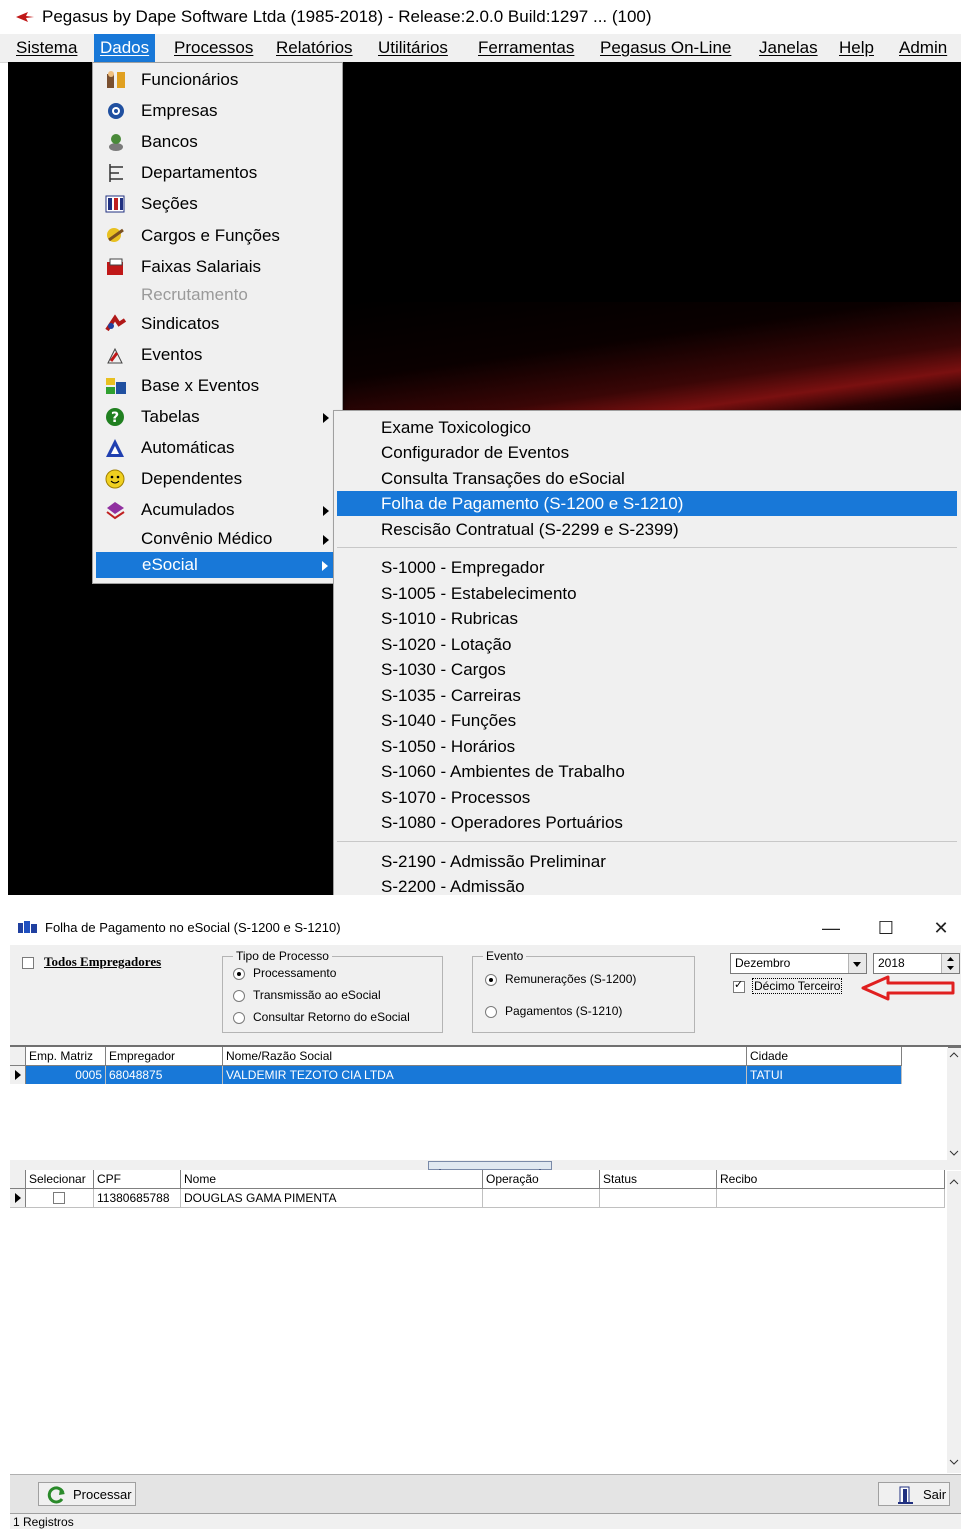  What do you see at coordinates (647, 771) in the screenshot?
I see `submenu-item-s1060: S-1060 - Ambientes de Trabalho` at bounding box center [647, 771].